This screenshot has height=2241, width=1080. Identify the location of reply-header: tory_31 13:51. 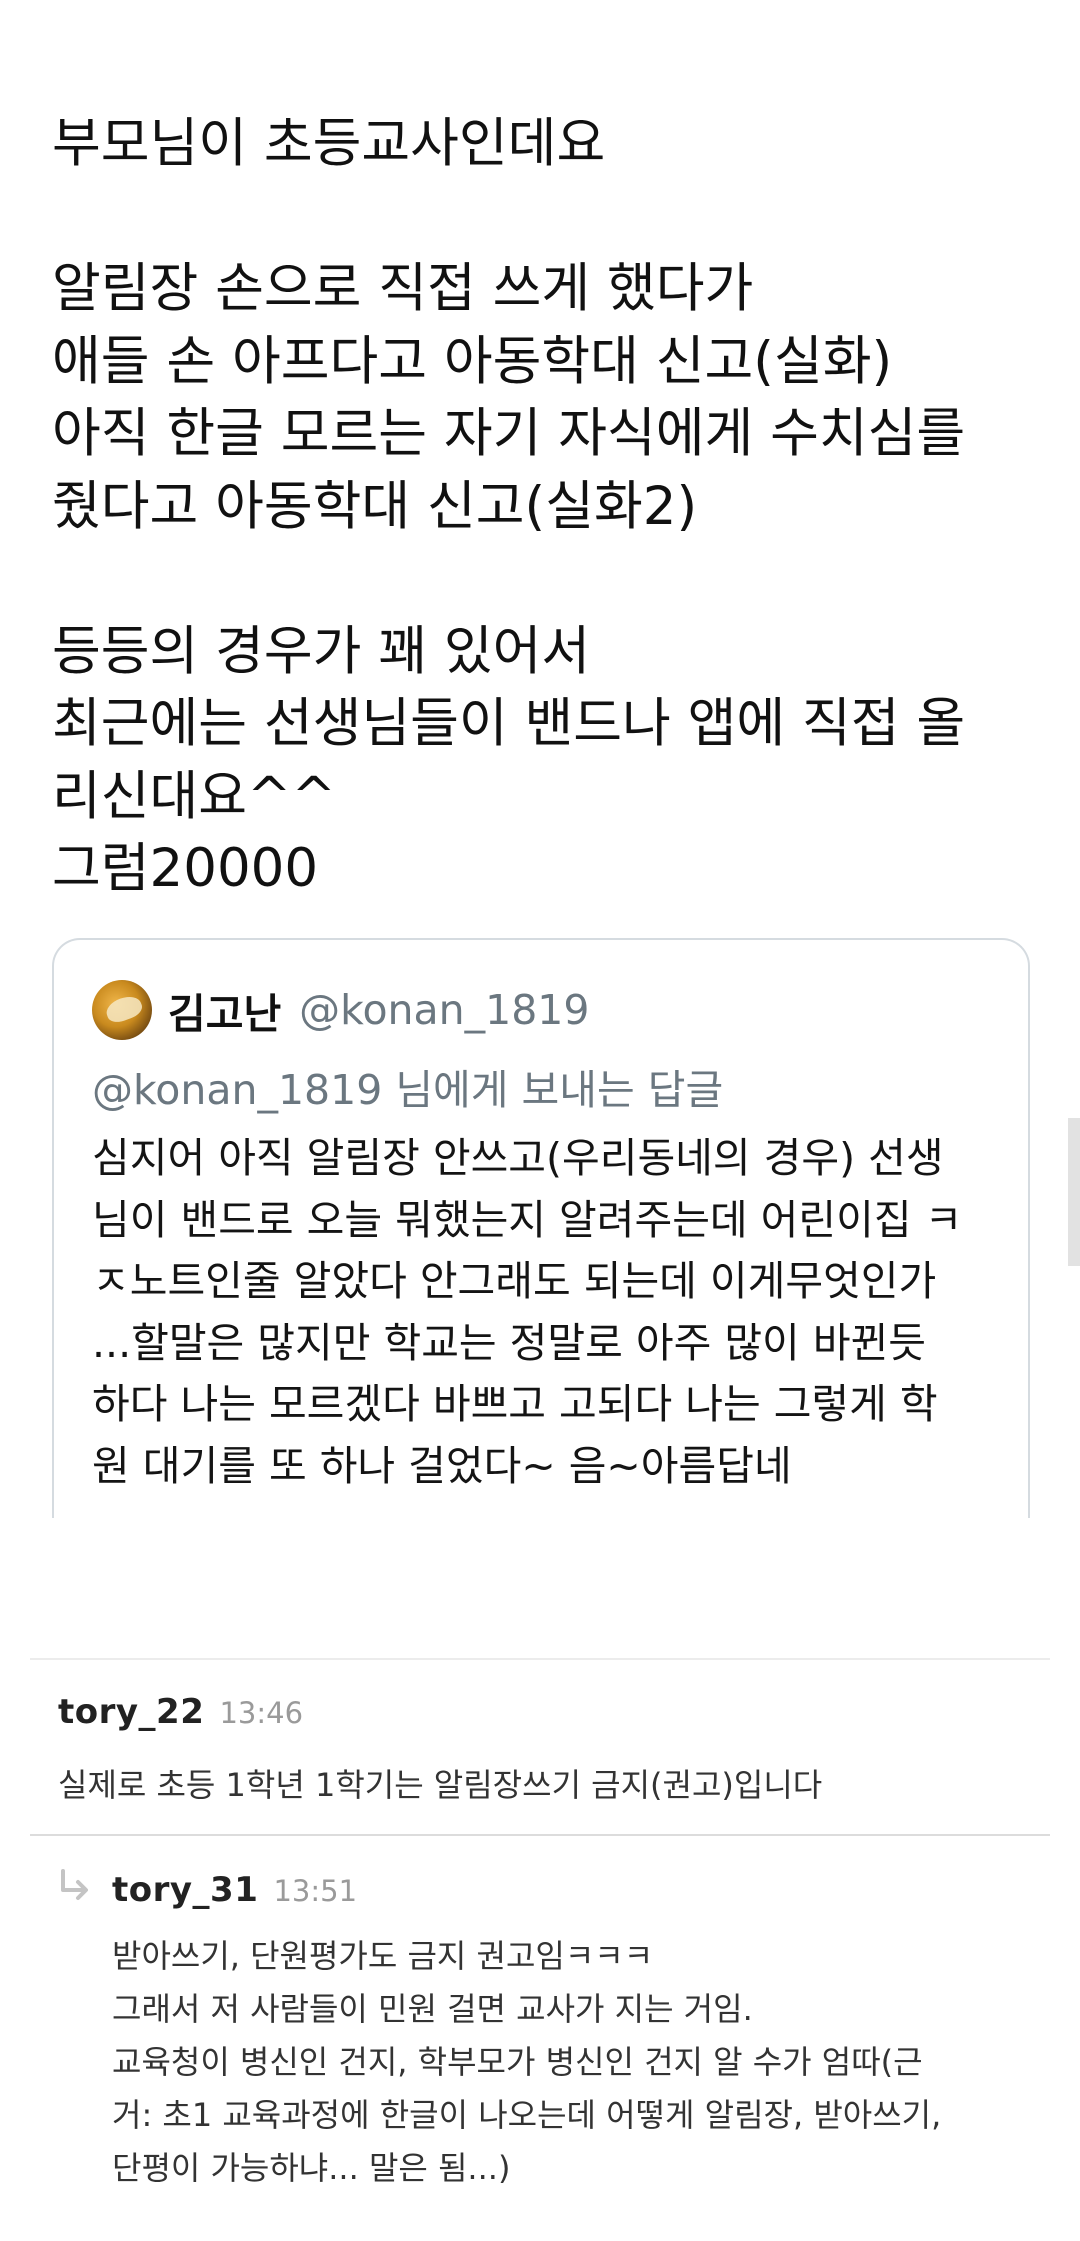
(234, 1890).